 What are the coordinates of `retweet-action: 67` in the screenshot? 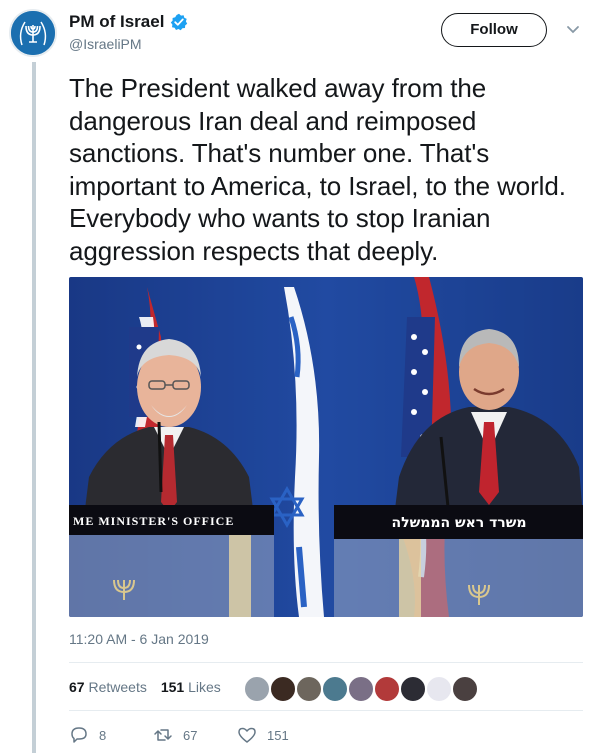 It's located at (195, 735).